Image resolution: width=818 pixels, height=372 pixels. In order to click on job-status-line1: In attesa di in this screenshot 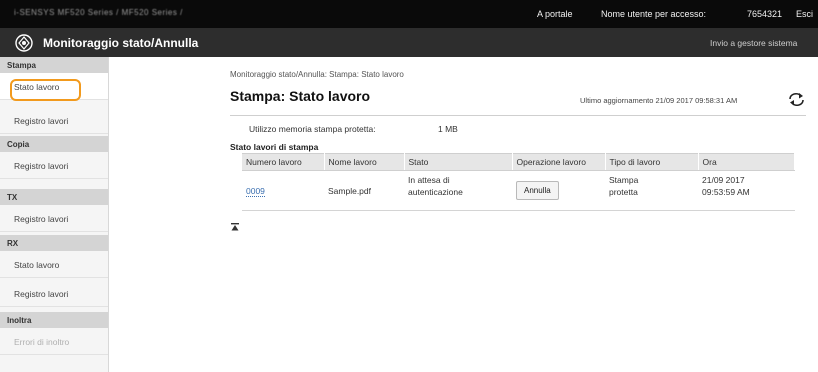, I will do `click(429, 180)`.